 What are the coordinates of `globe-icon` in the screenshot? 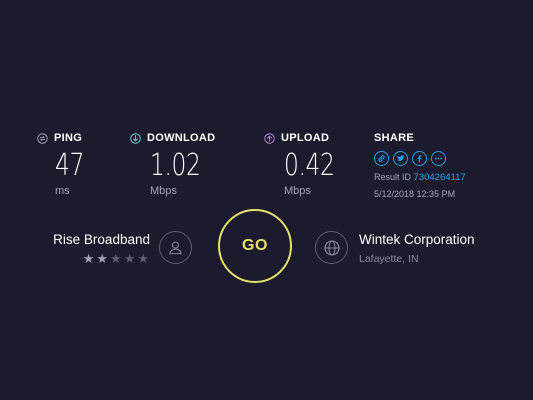 It's located at (331, 247).